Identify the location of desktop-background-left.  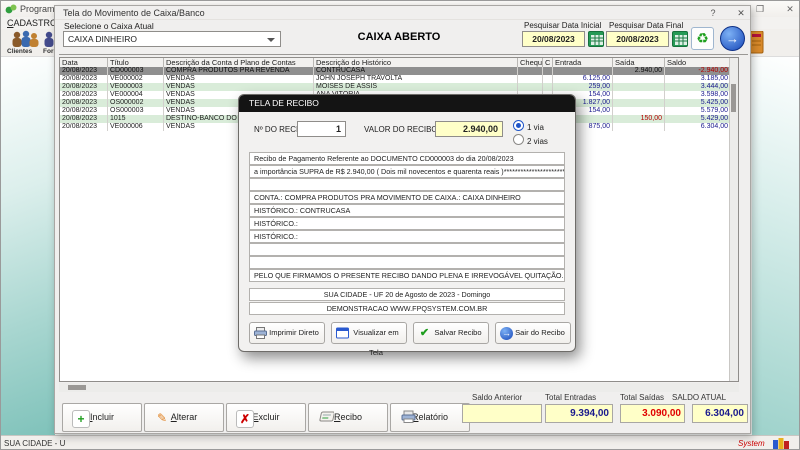
(28, 246).